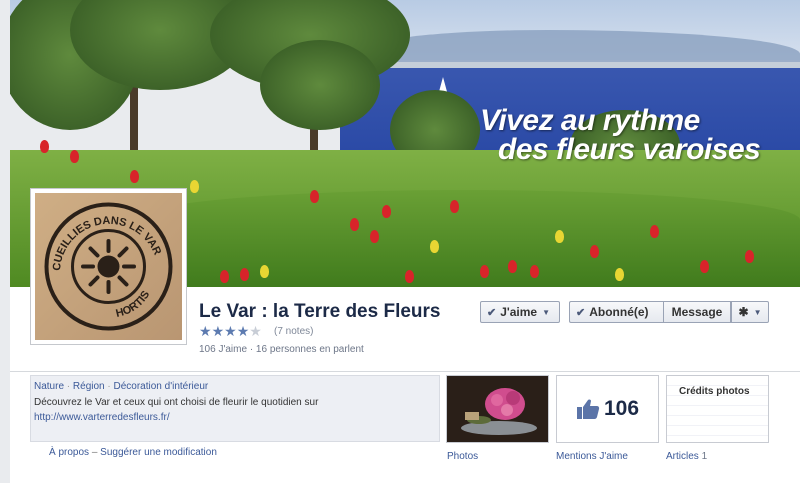  What do you see at coordinates (570, 65) in the screenshot?
I see `cover-shore` at bounding box center [570, 65].